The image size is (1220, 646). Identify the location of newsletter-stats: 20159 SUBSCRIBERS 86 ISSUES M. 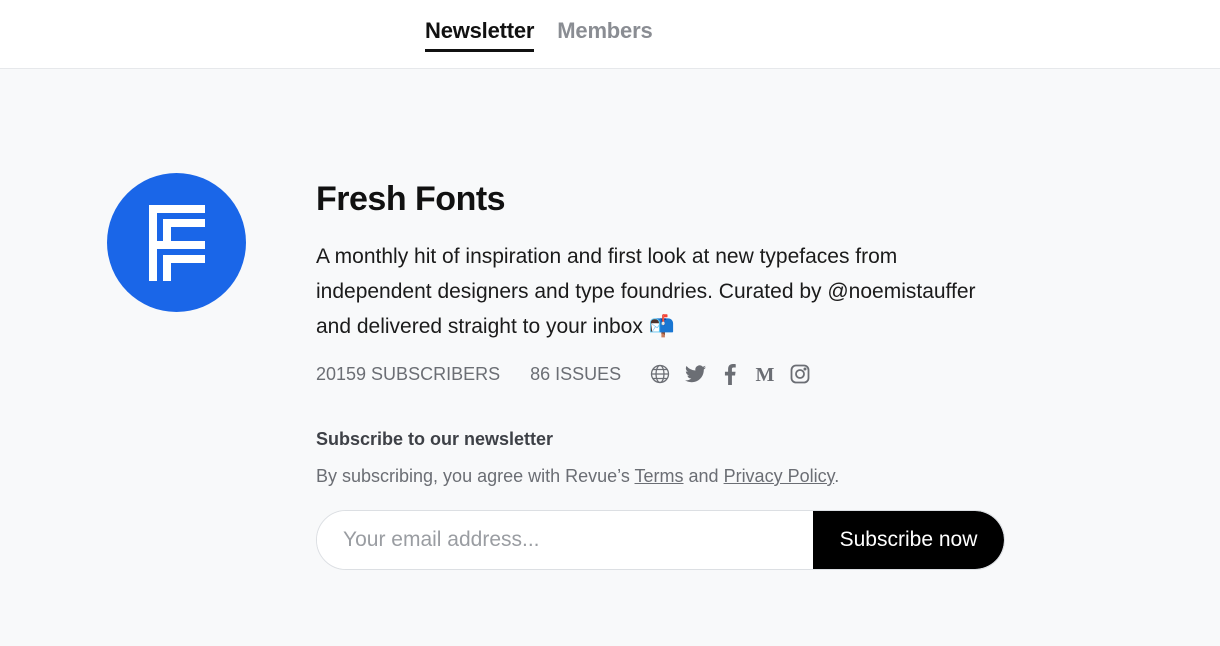
(666, 374).